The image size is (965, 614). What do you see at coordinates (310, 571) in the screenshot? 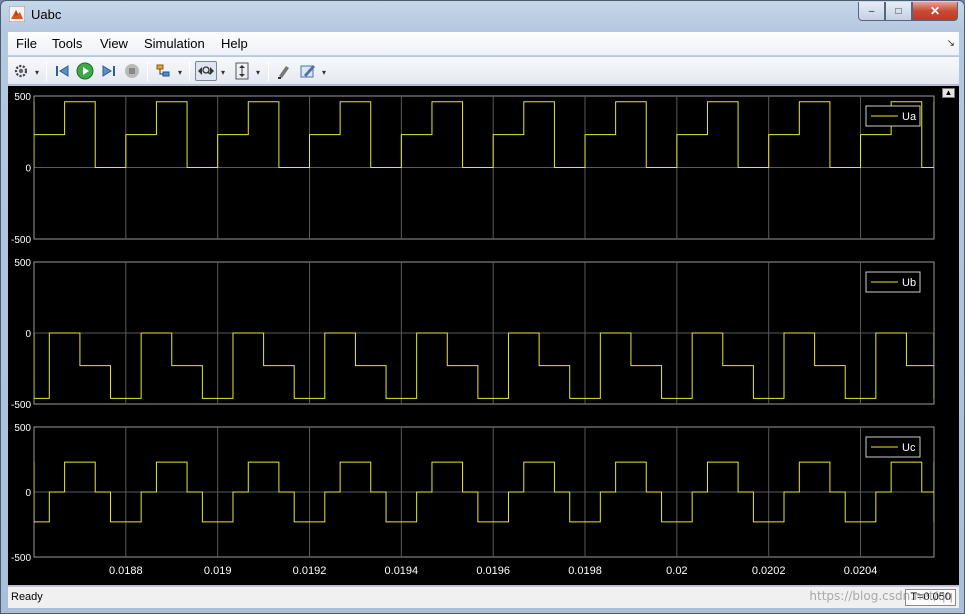
I see `x-tick-label: 0.0192` at bounding box center [310, 571].